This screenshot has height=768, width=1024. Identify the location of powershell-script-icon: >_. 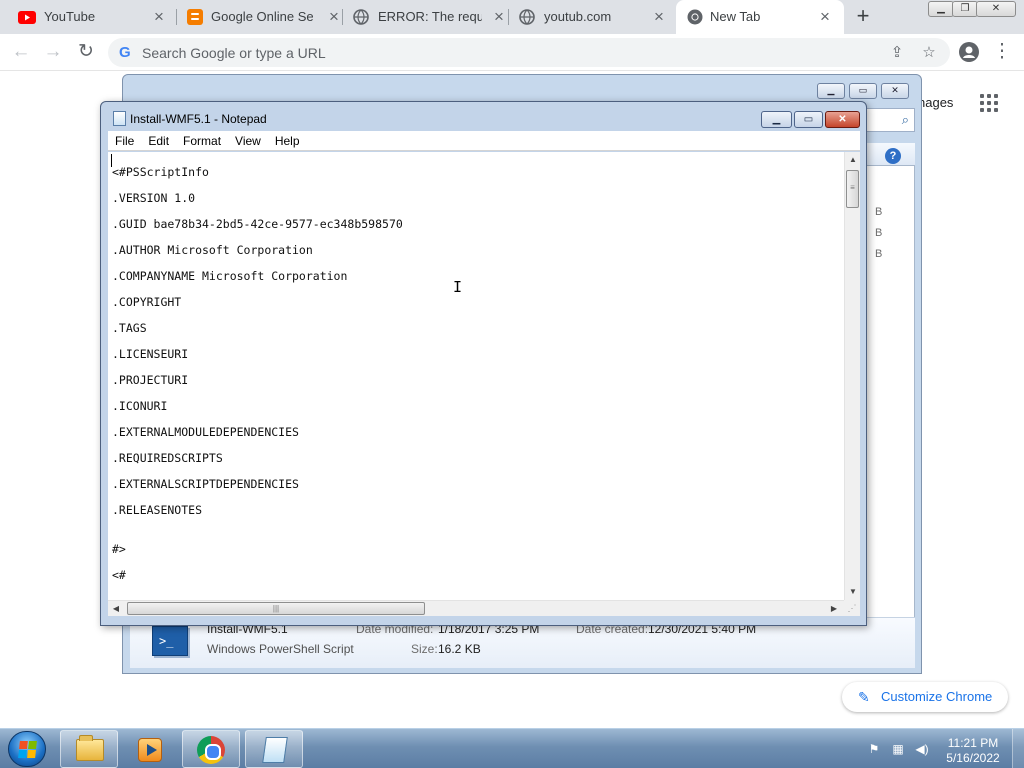
(170, 641).